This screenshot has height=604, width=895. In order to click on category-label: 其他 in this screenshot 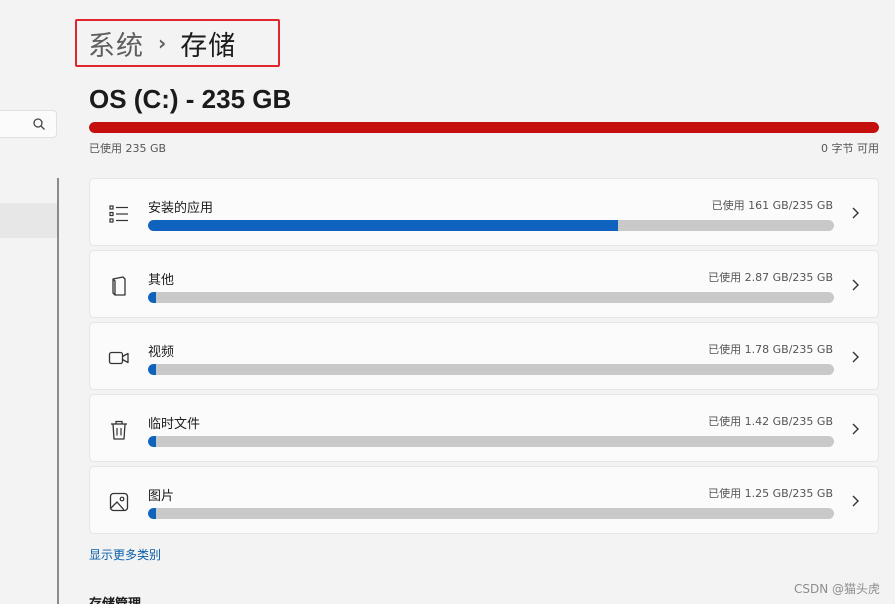, I will do `click(161, 280)`.